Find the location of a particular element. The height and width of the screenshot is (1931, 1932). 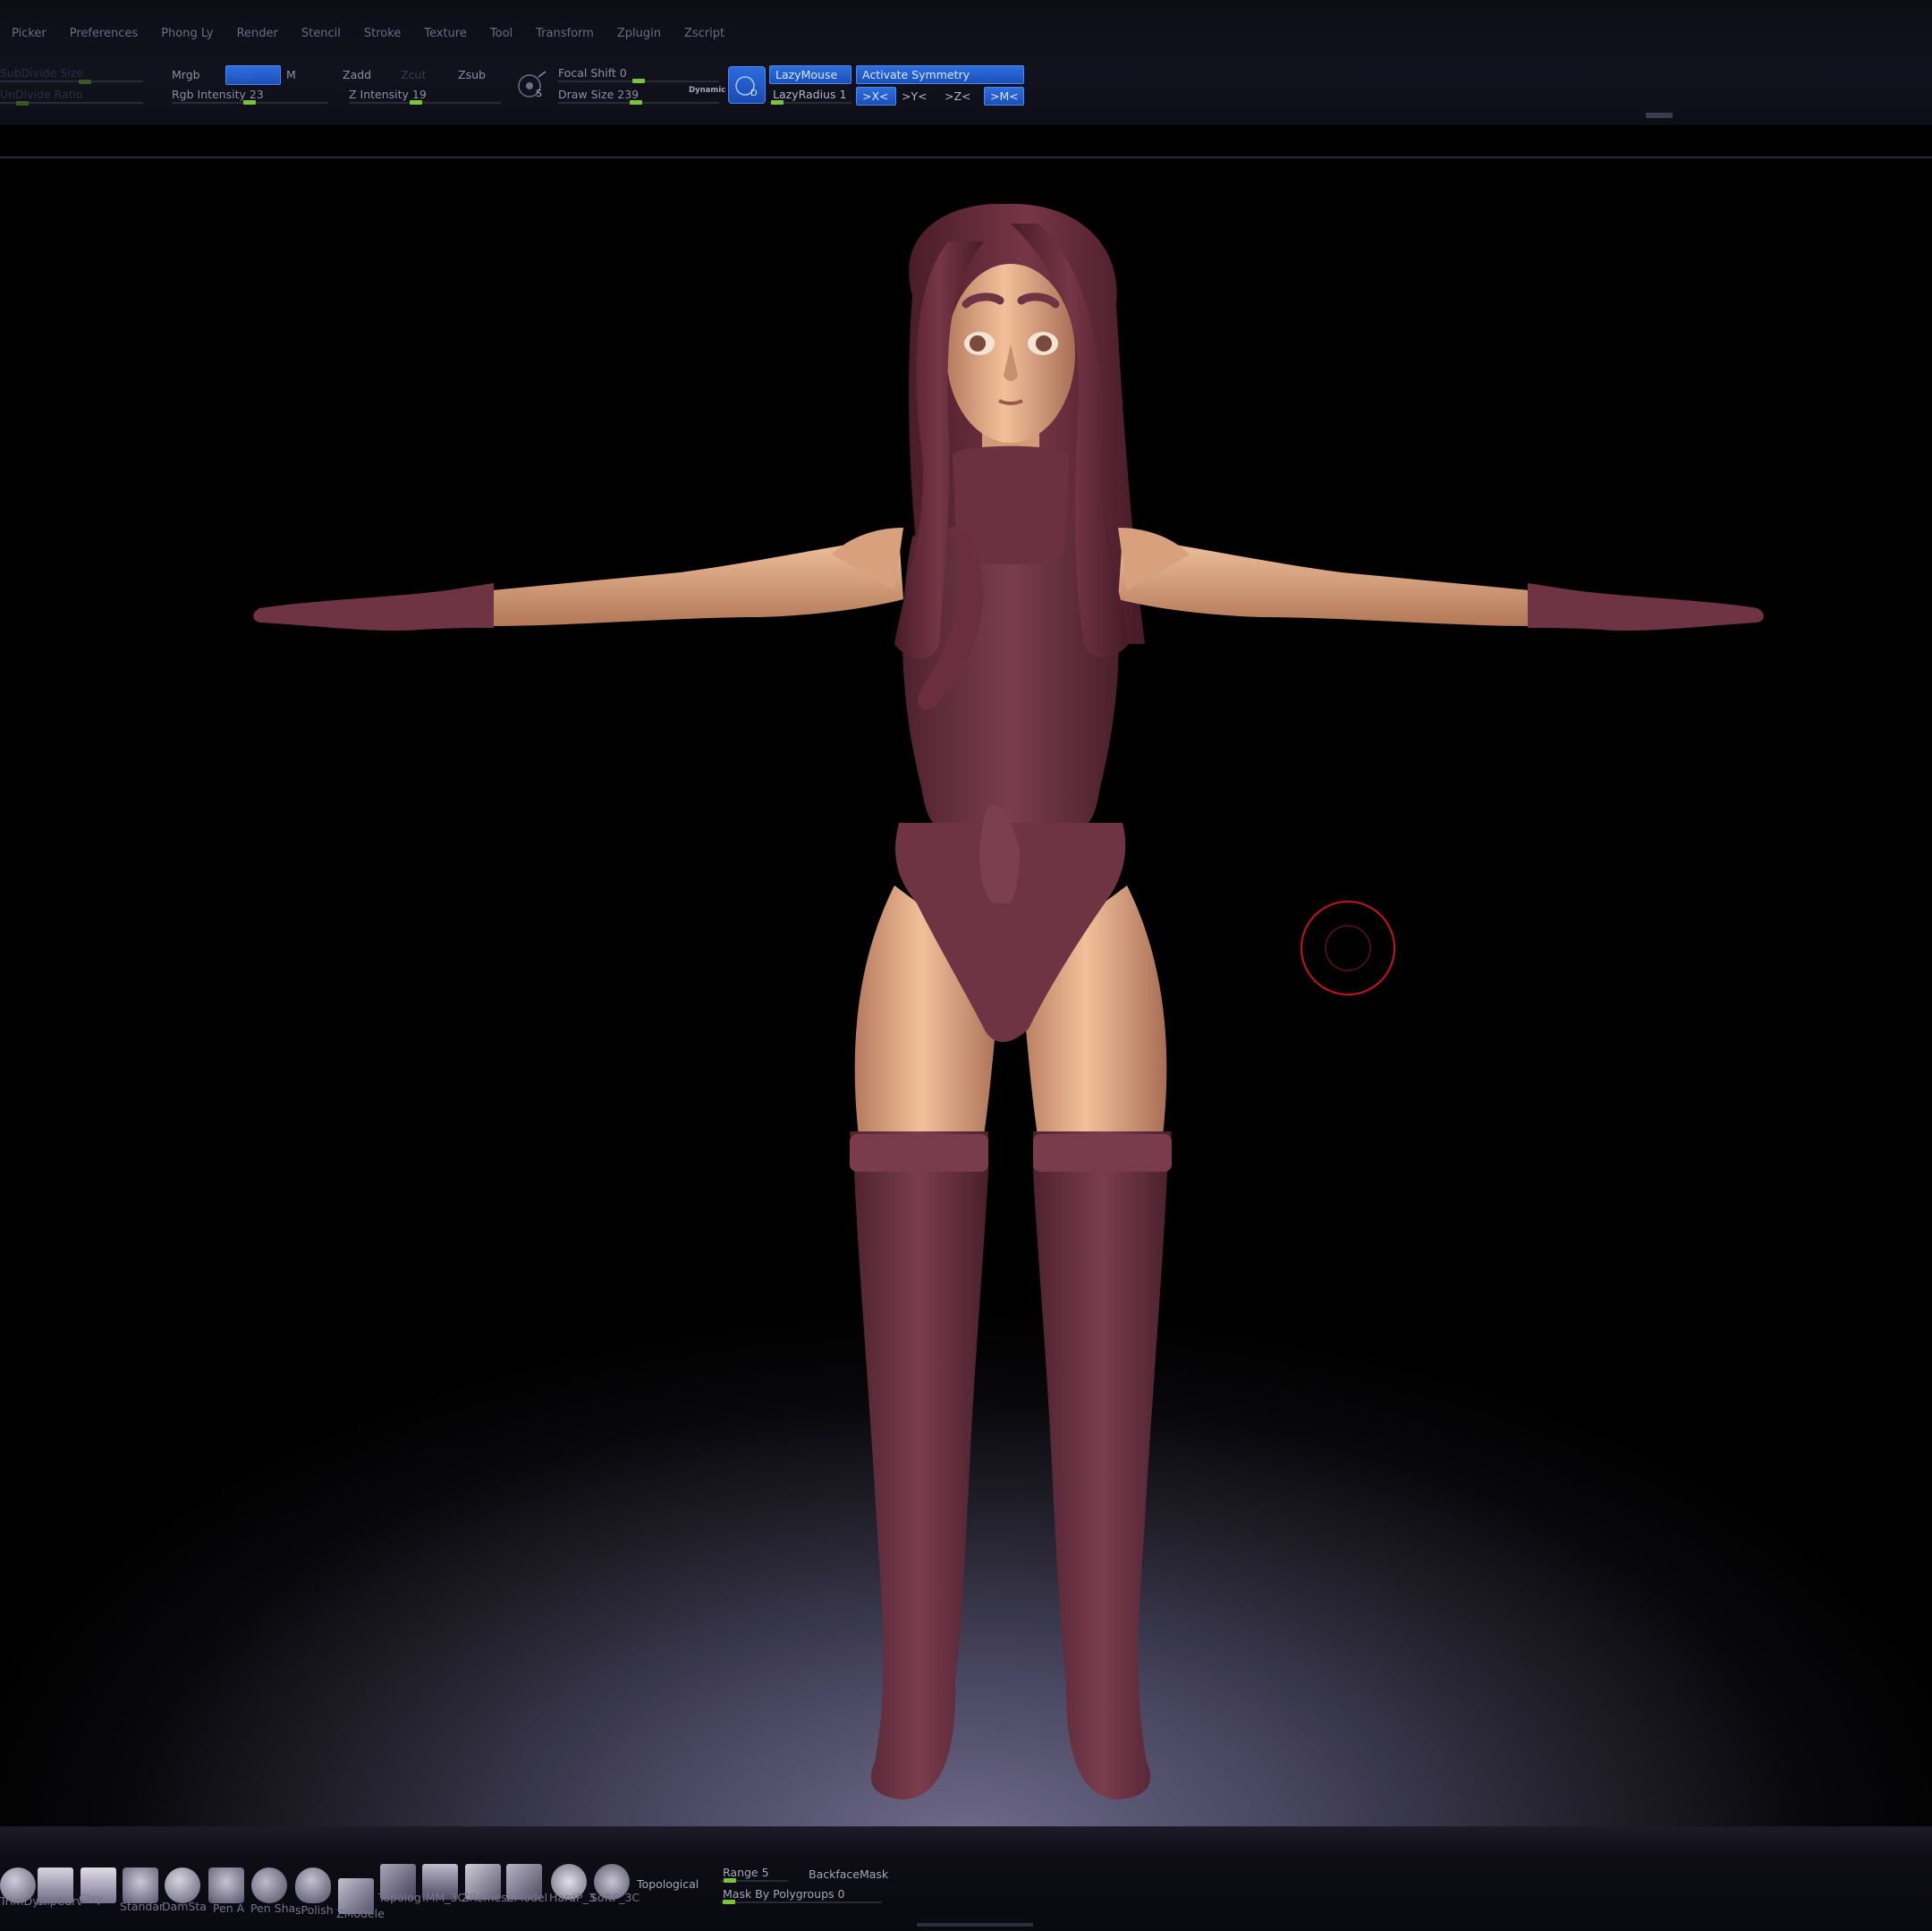

lazyradius-knob is located at coordinates (777, 102).